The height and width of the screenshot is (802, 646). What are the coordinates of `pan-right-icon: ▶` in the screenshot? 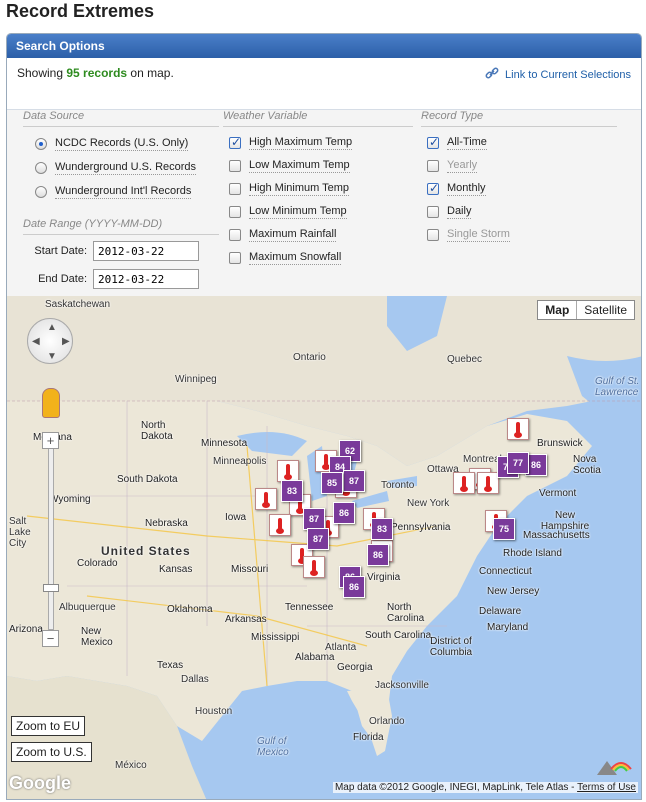 It's located at (66, 341).